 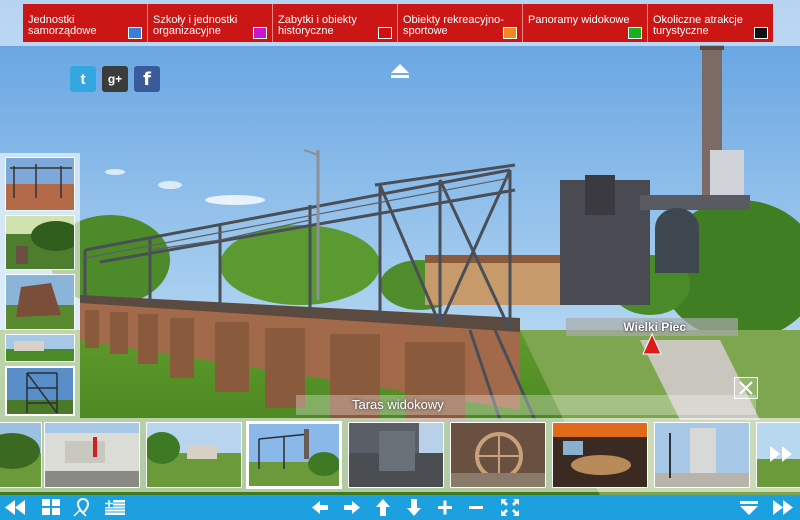 I want to click on social-buttons: t g+ f, so click(x=115, y=79).